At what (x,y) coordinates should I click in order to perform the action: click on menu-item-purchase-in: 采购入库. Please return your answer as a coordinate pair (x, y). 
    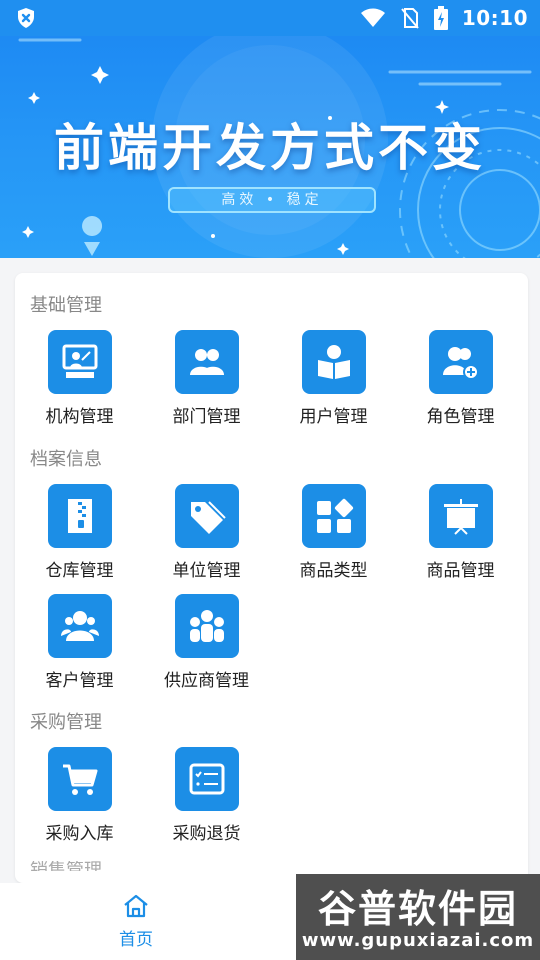
    Looking at the image, I should click on (79, 795).